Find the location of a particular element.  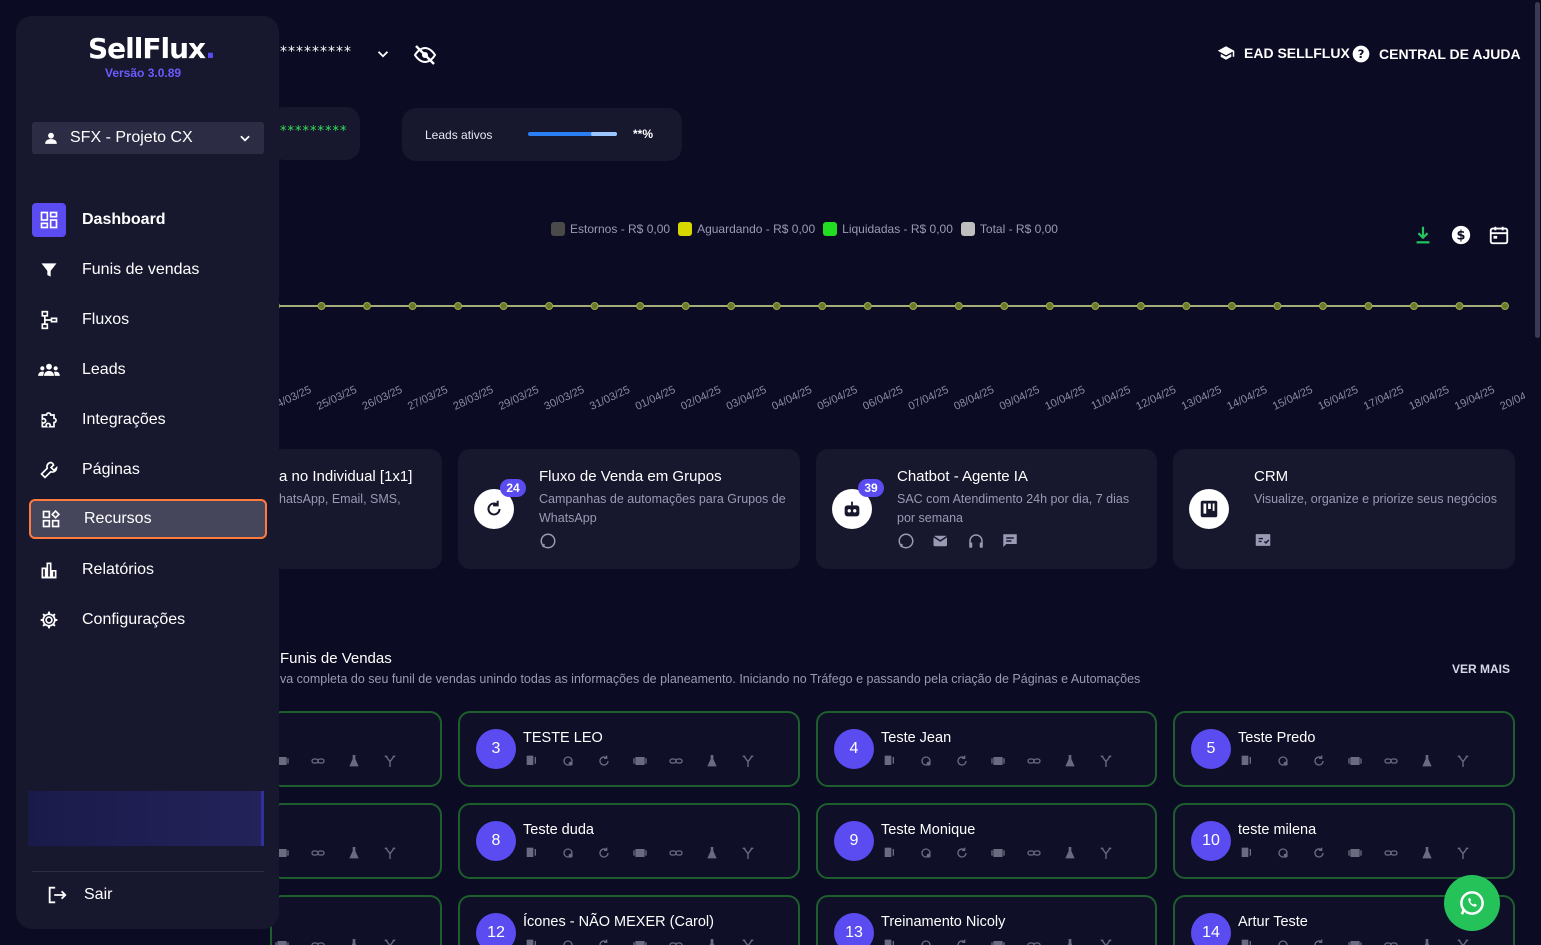

funnel-card: 10 teste milena is located at coordinates (1344, 841).